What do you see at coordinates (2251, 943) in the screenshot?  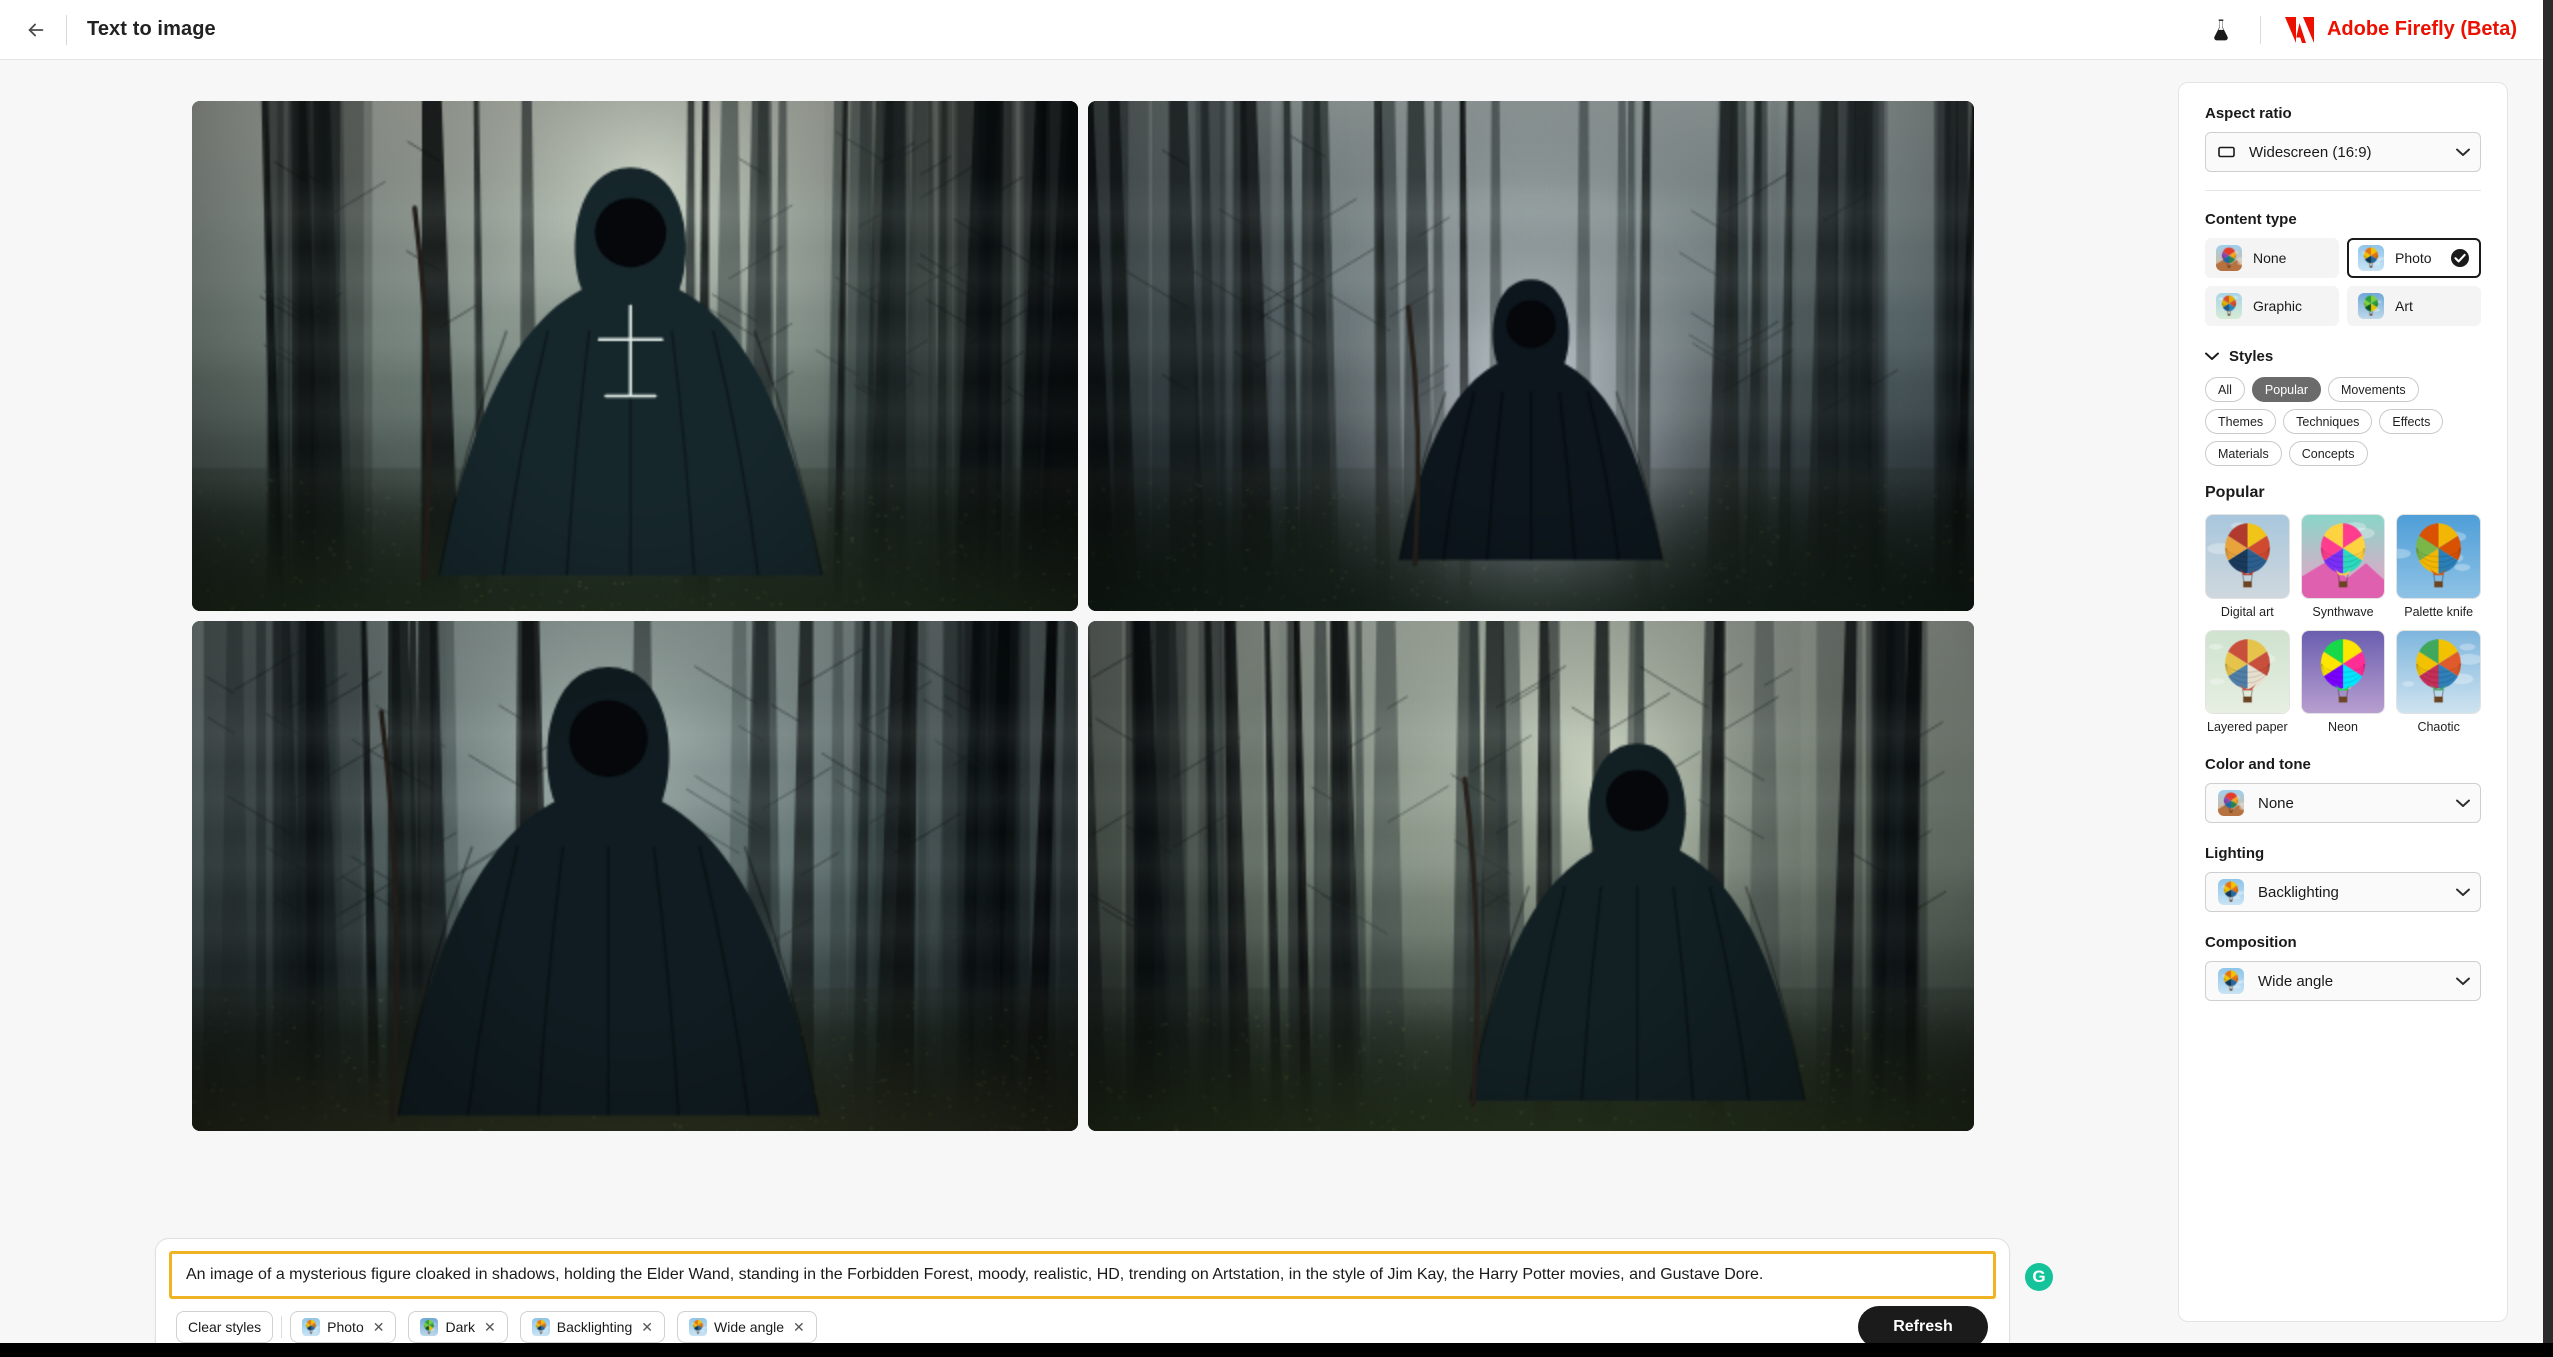 I see `composition-label: Composition` at bounding box center [2251, 943].